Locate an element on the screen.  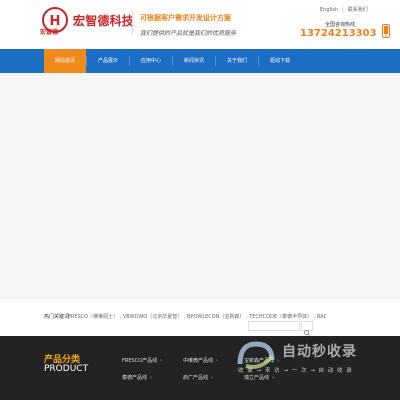
category-label: 启广产品线 is located at coordinates (196, 378).